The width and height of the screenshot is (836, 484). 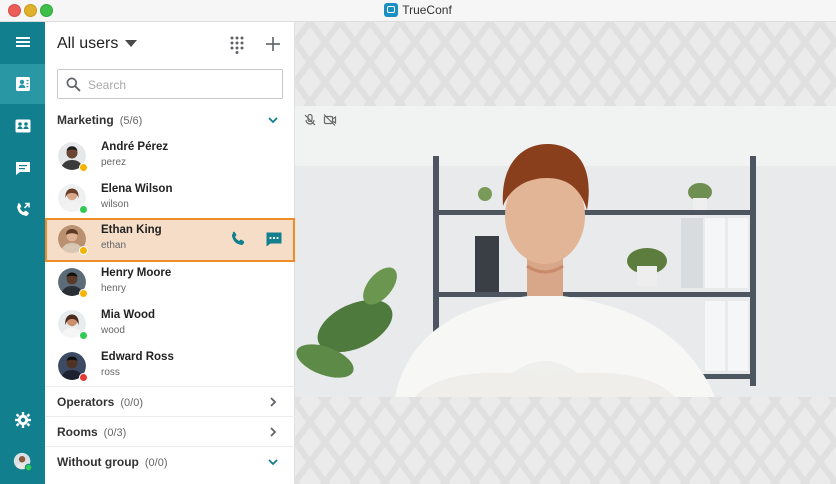 I want to click on contact-row: Edward Ross ross, so click(x=170, y=366).